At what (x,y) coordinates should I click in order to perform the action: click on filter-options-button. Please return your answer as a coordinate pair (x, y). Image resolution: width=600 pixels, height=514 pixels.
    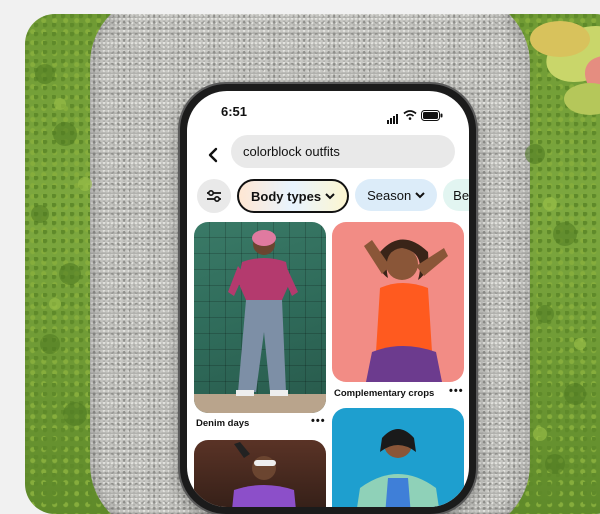
    Looking at the image, I should click on (214, 196).